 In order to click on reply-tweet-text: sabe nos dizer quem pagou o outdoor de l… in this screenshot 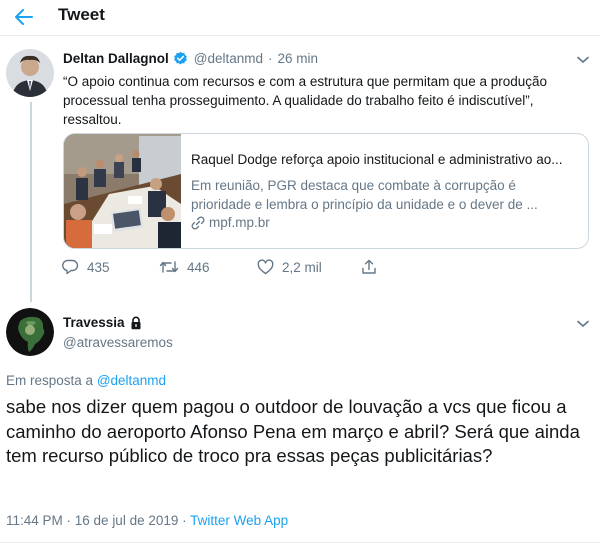, I will do `click(293, 431)`.